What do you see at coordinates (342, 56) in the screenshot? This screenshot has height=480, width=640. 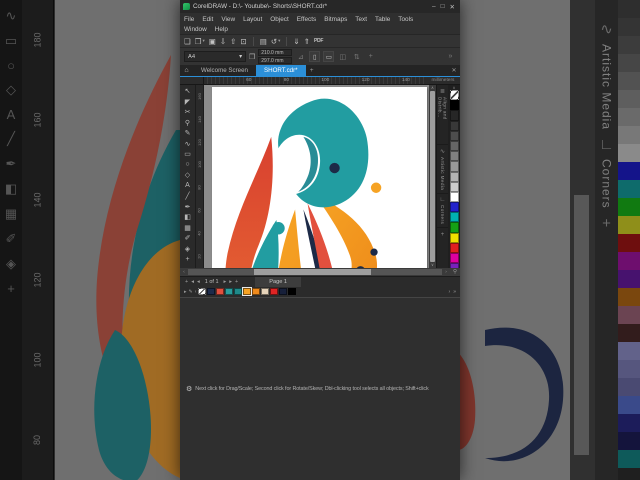 I see `copy-settings-icon: ◫` at bounding box center [342, 56].